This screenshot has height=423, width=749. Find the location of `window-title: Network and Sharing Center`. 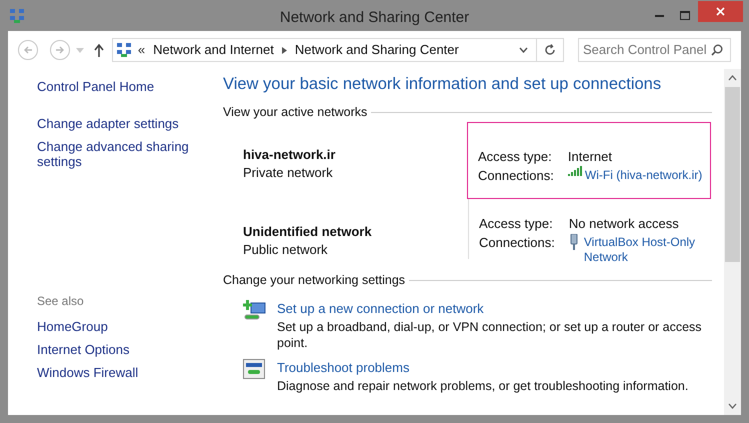

window-title: Network and Sharing Center is located at coordinates (375, 18).